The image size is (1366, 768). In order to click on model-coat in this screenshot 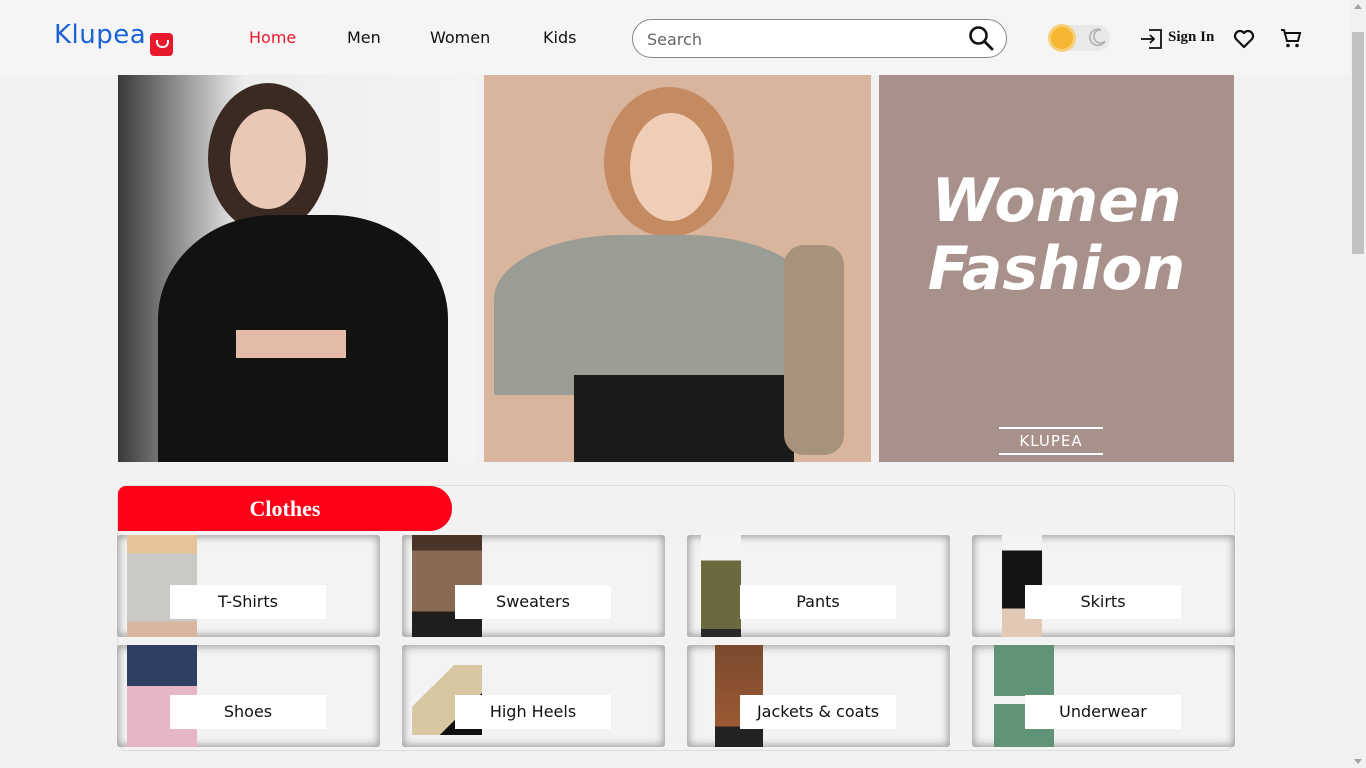, I will do `click(814, 350)`.